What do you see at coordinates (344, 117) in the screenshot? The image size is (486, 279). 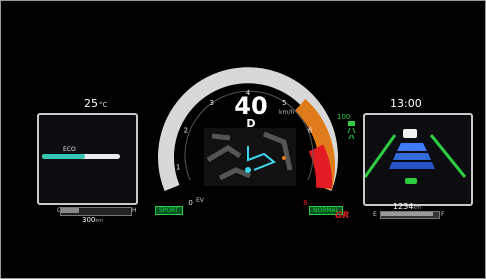 I see `acc-set-speed: 100` at bounding box center [344, 117].